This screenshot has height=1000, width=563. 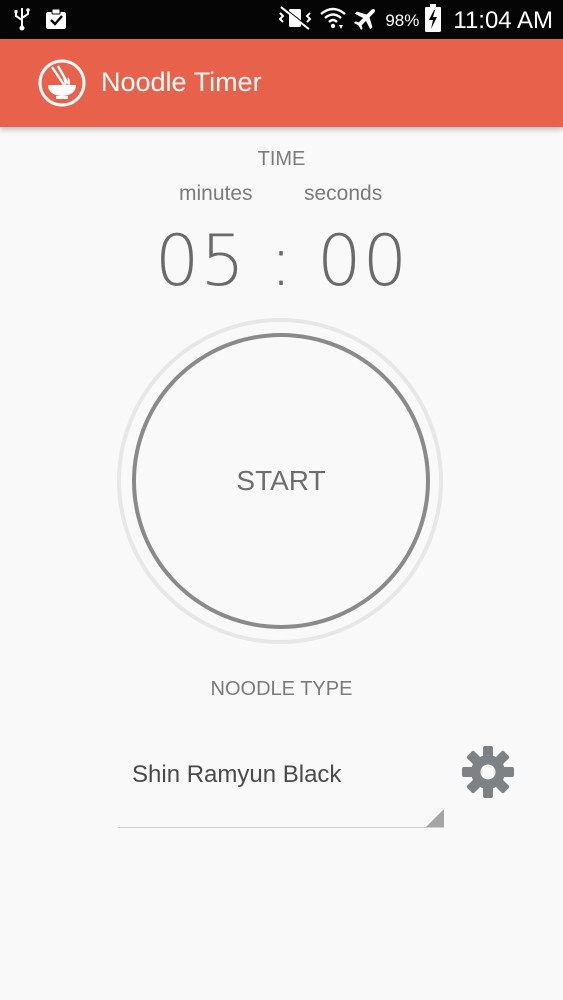 I want to click on noodle-type-value: Shin Ramyun Black, so click(x=237, y=774).